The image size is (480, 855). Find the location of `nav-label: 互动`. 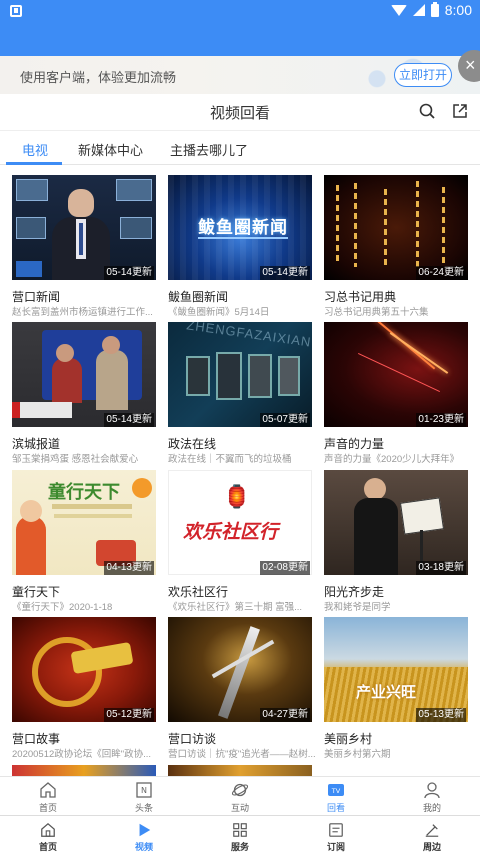

nav-label: 互动 is located at coordinates (239, 808).